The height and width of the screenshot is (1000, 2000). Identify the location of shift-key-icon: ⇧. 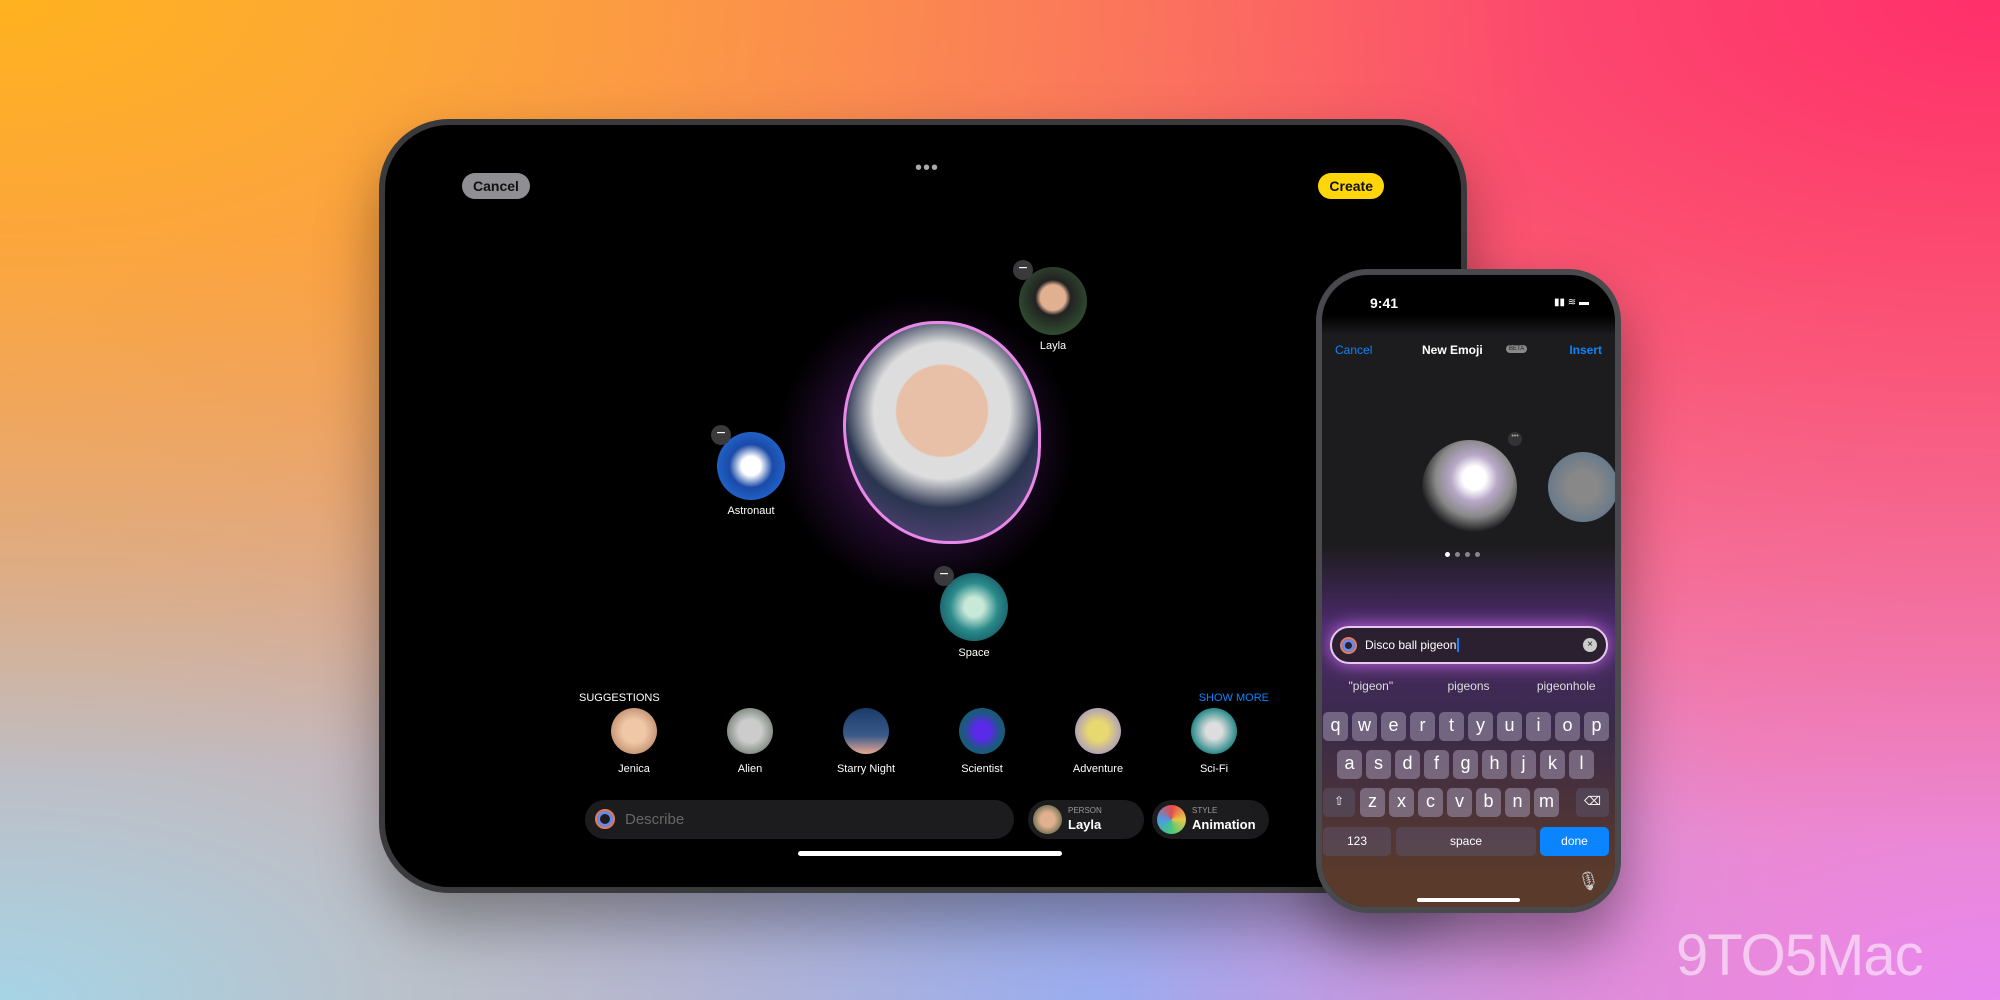
(1339, 802).